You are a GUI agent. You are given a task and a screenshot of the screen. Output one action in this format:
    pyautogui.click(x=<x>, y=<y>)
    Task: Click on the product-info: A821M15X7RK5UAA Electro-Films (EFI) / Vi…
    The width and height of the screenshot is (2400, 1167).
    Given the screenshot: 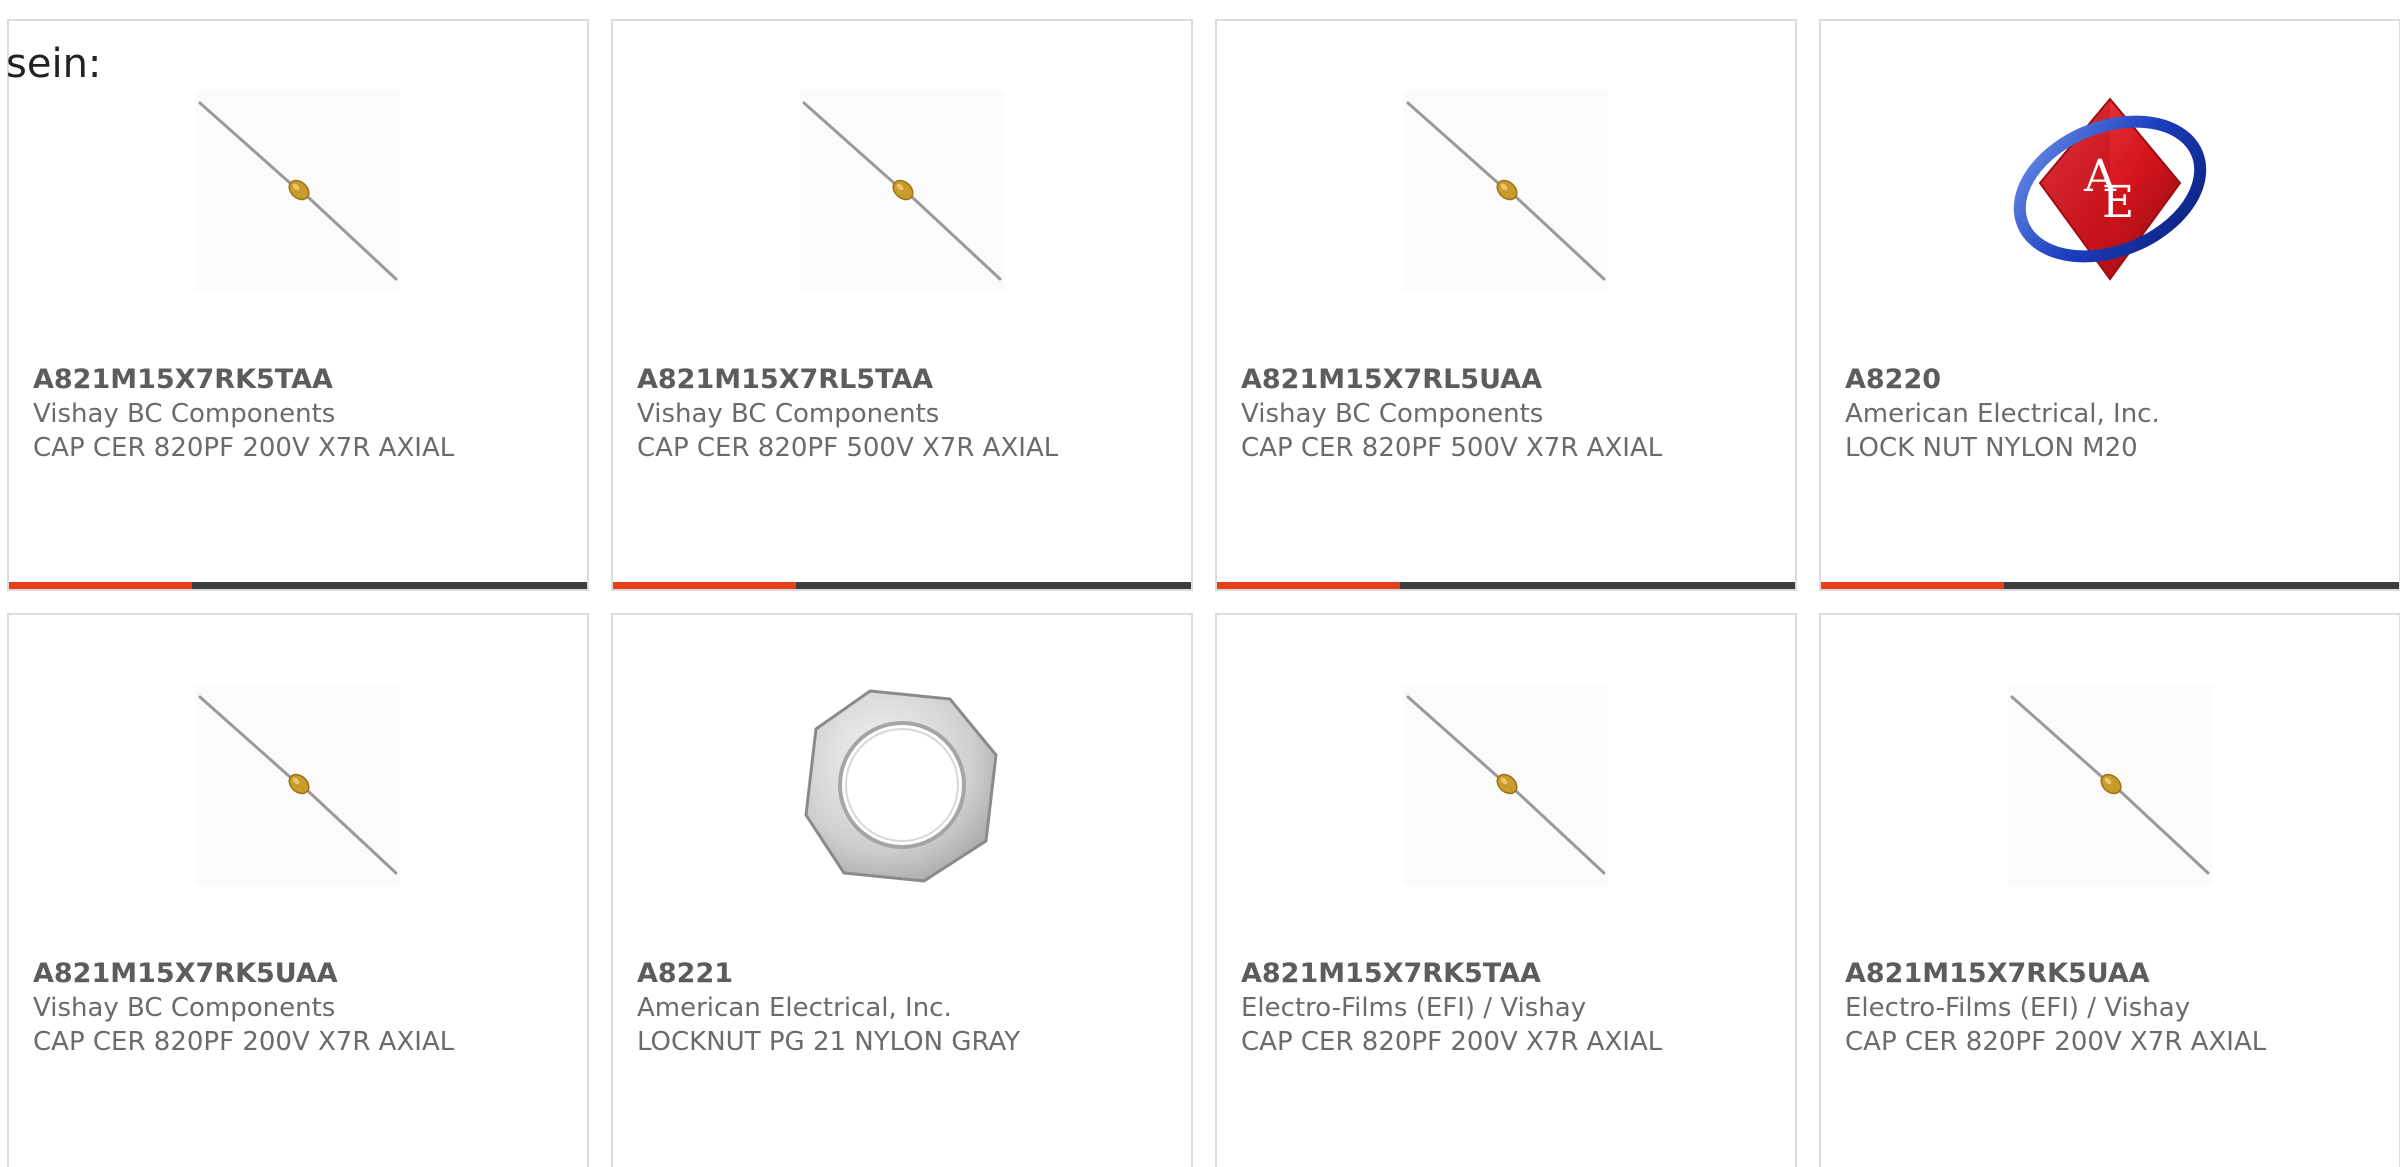 What is the action you would take?
    pyautogui.click(x=2112, y=1008)
    